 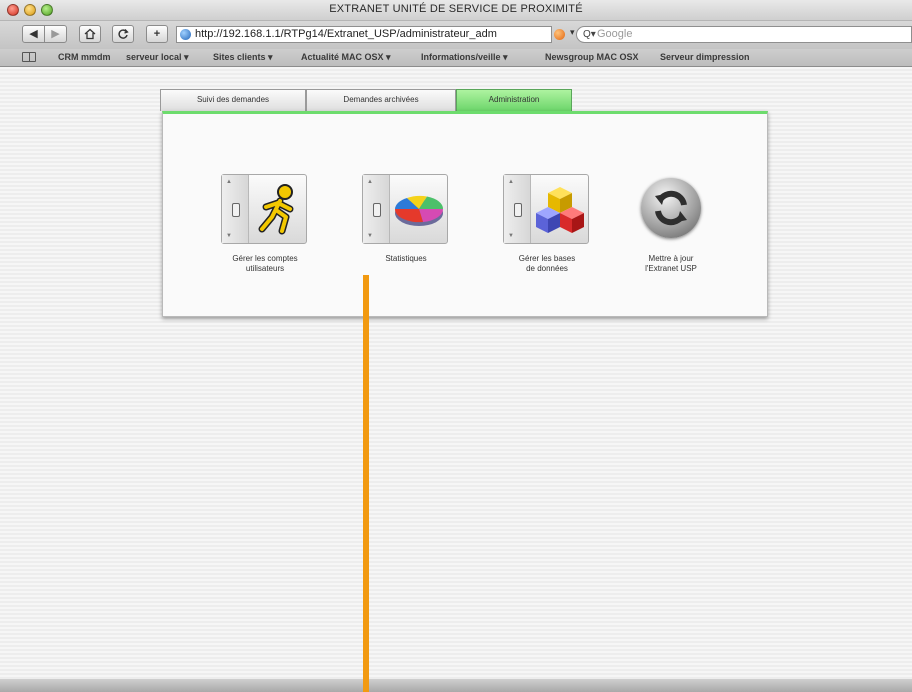 I want to click on tile-label-line: Gérer les bases, so click(x=547, y=258).